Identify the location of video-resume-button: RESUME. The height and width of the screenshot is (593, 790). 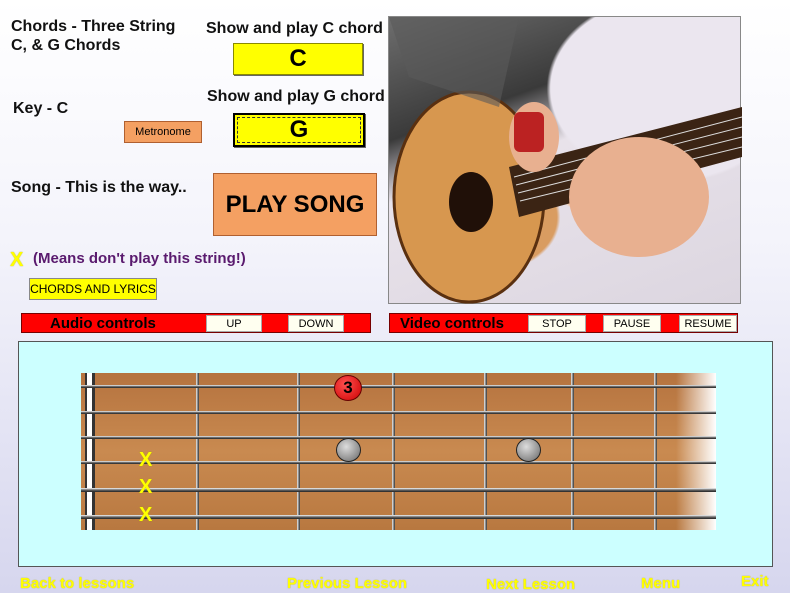
(708, 323).